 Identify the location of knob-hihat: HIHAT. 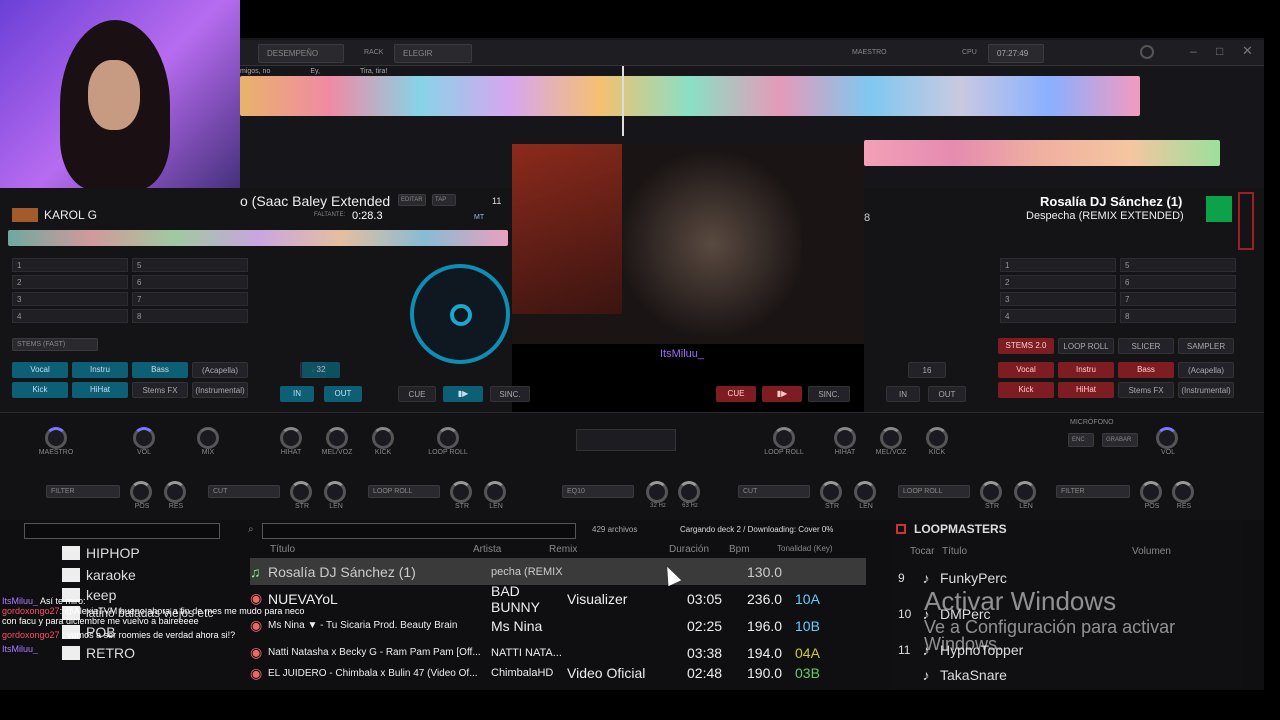
(291, 441).